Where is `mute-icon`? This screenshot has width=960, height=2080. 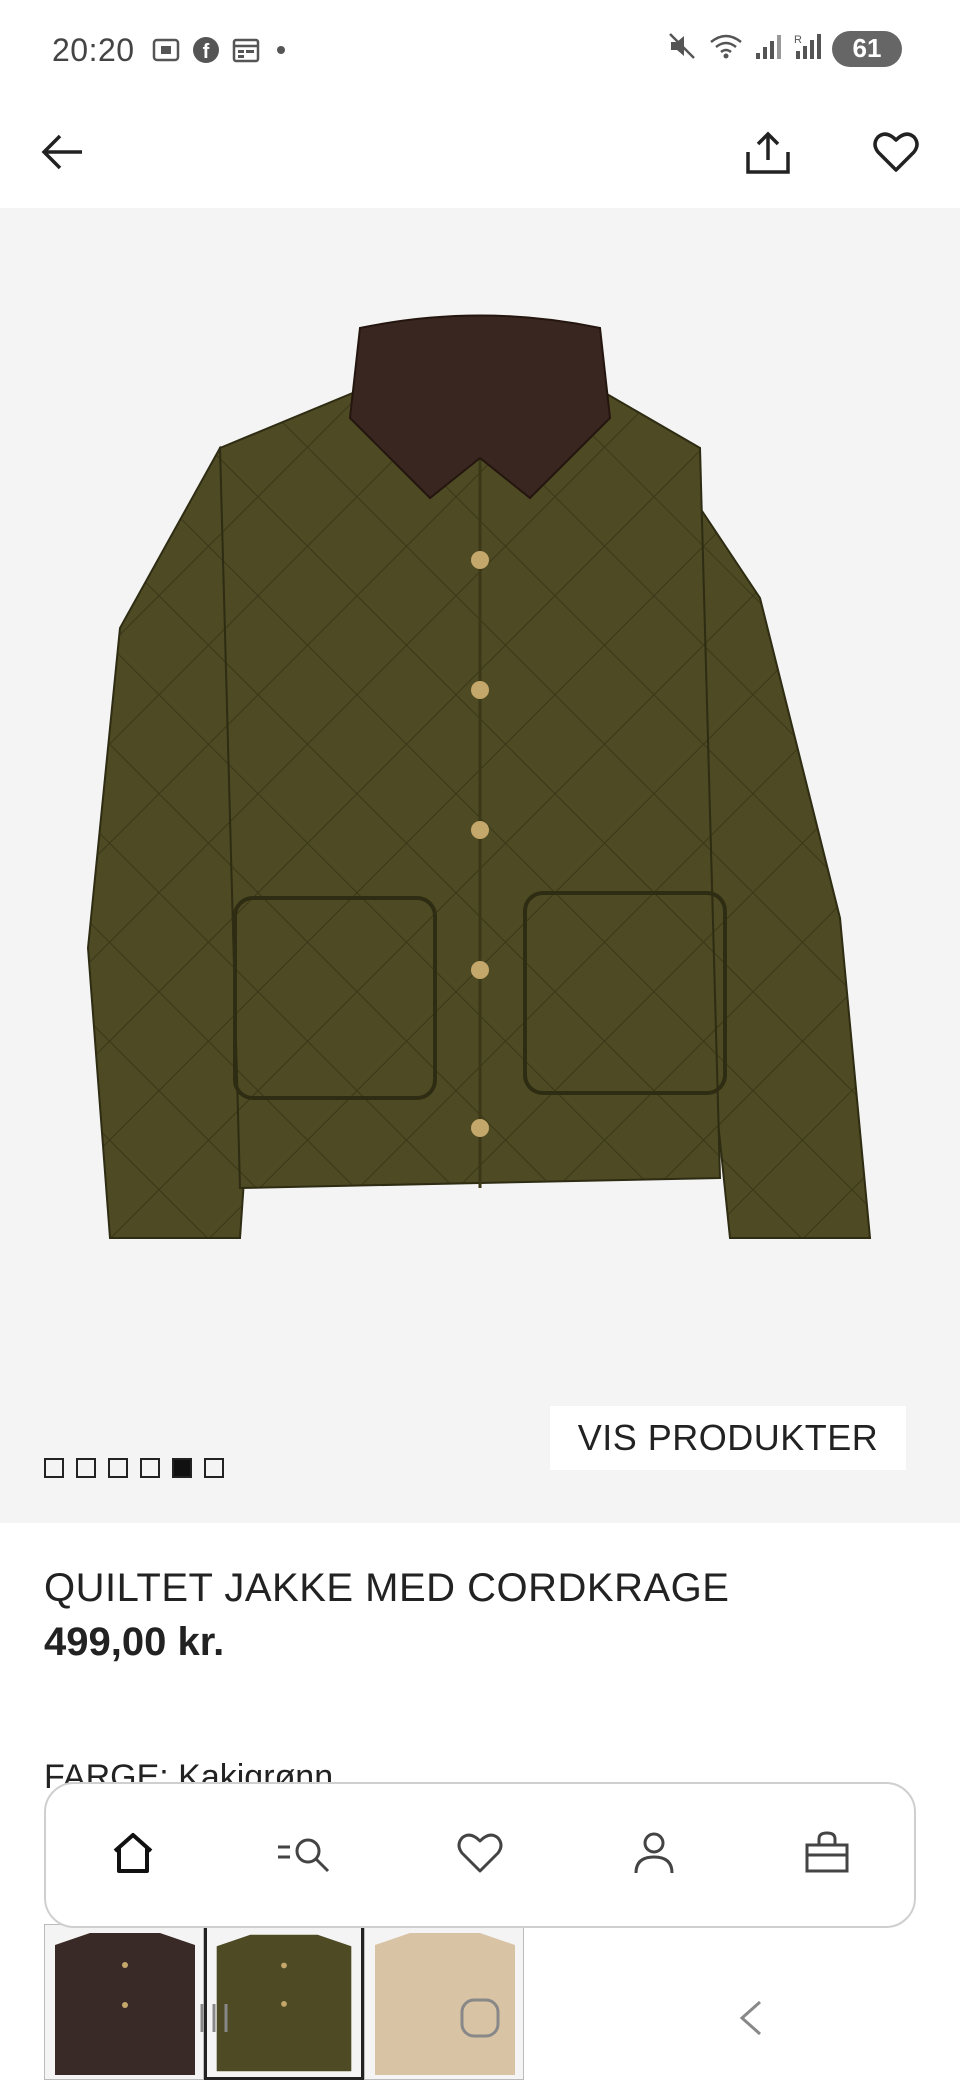
mute-icon is located at coordinates (682, 48).